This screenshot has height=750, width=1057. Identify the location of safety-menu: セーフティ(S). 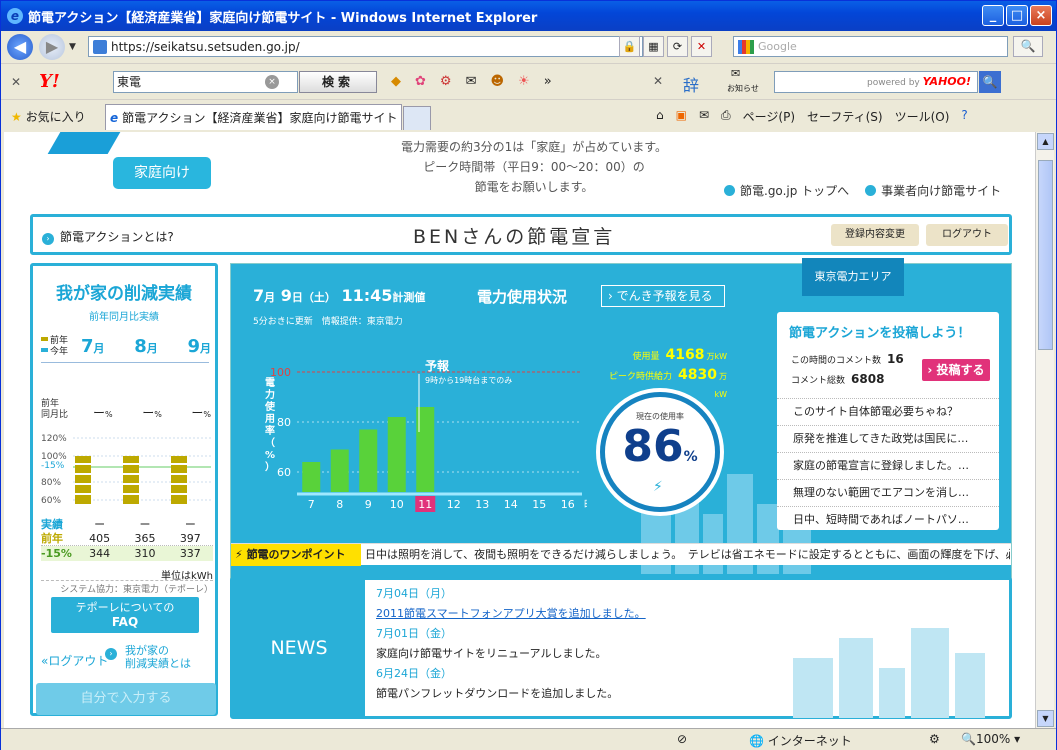
(845, 116).